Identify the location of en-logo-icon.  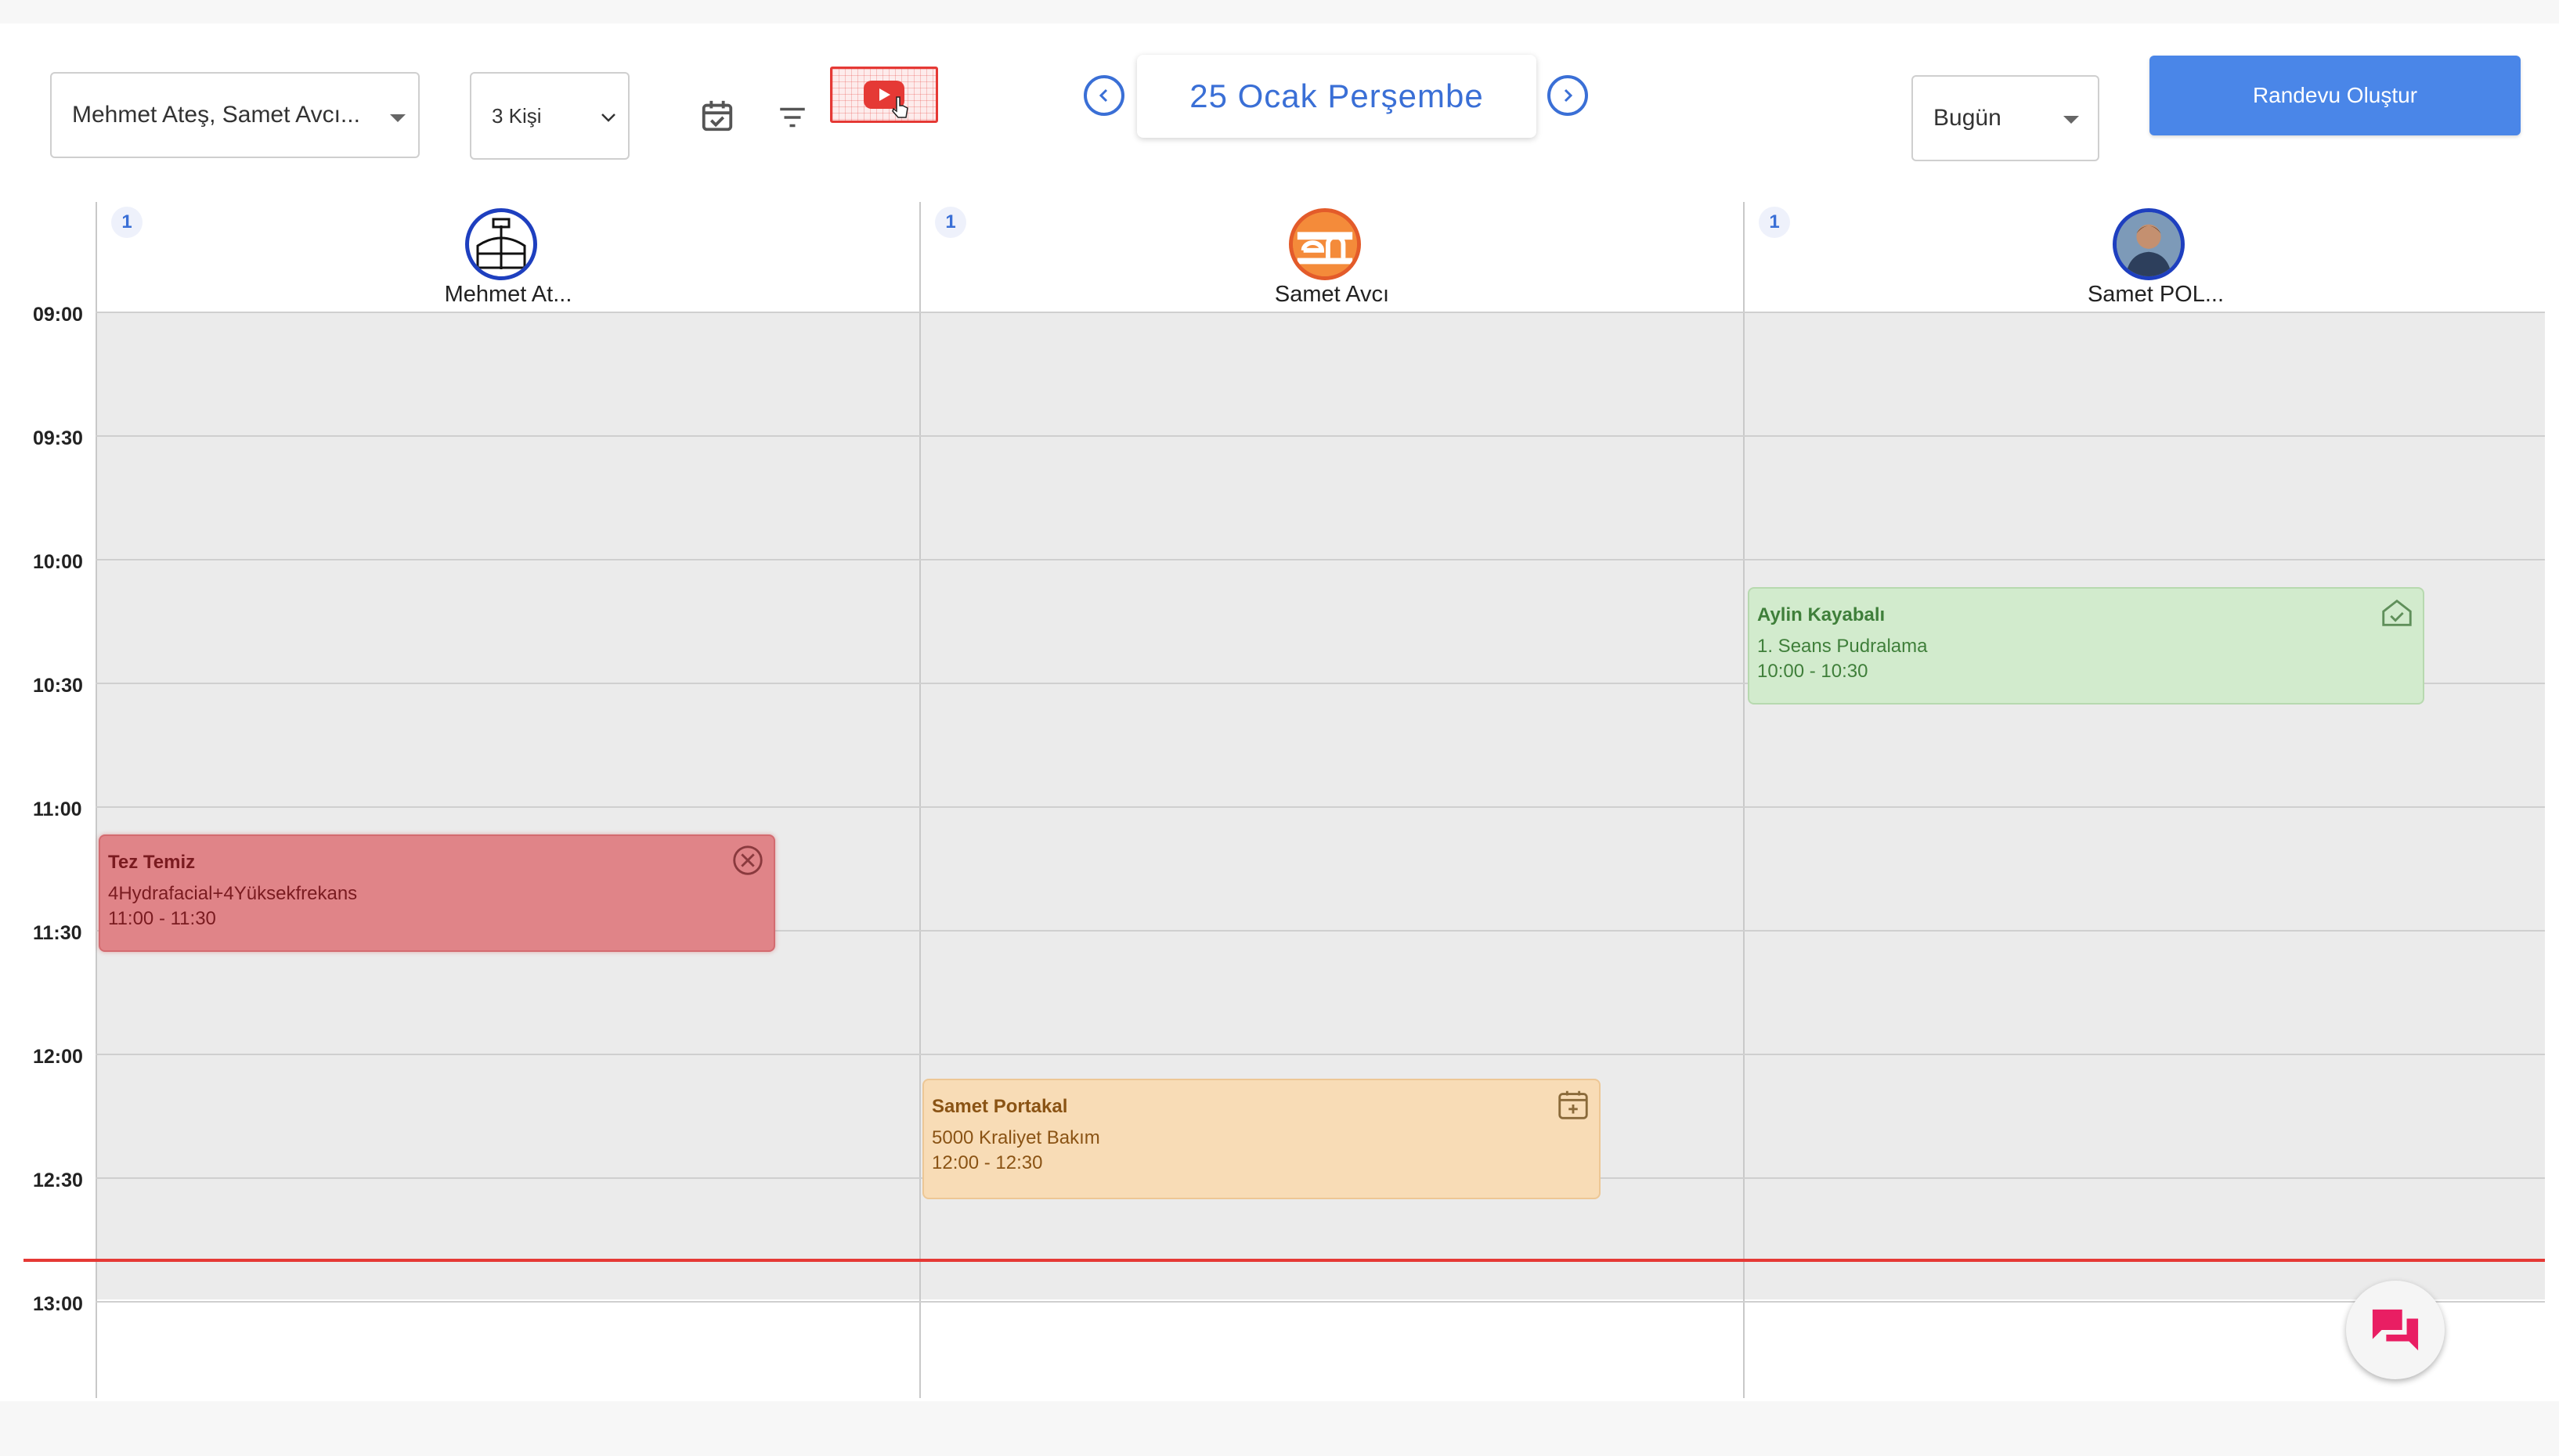
(1325, 244).